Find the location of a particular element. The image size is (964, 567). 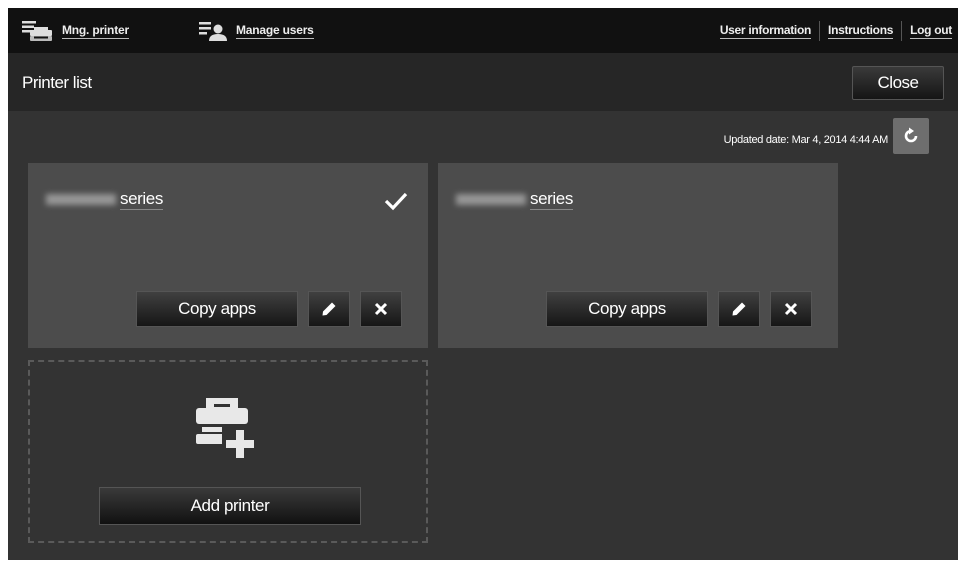

user-list-icon is located at coordinates (213, 31).